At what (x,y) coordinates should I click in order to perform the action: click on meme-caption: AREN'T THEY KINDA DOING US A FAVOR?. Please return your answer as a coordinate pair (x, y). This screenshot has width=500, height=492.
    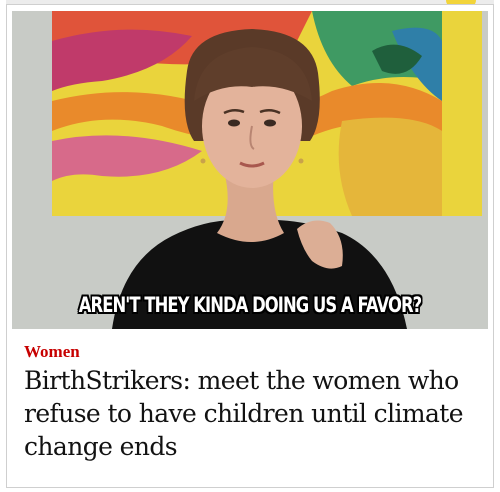
    Looking at the image, I should click on (250, 305).